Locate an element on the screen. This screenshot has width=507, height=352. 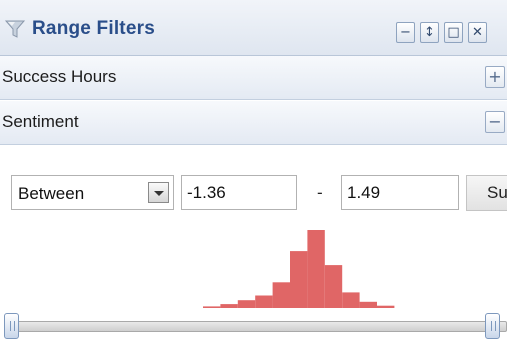
section-label: Success Hours is located at coordinates (59, 76).